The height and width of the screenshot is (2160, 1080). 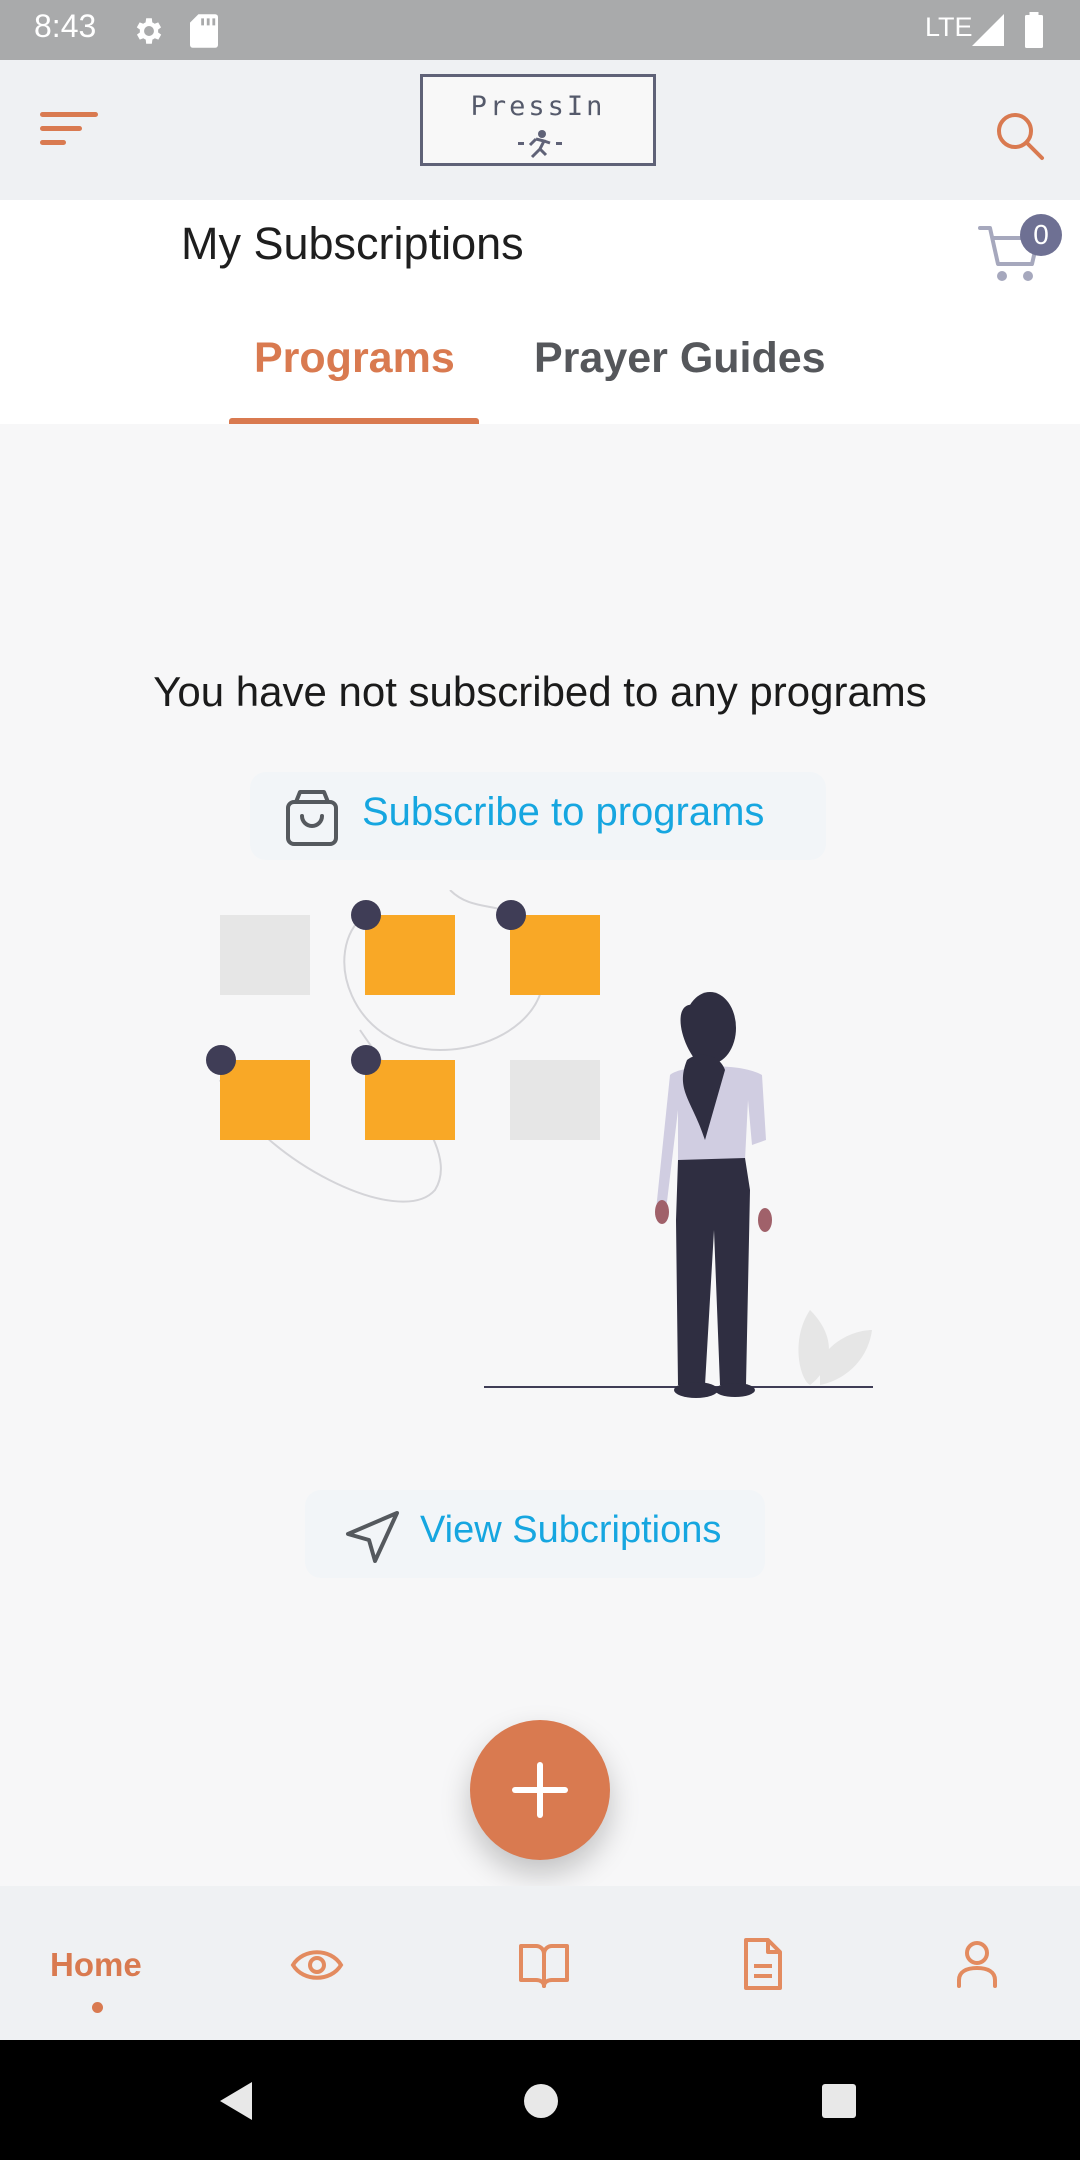 I want to click on app-logo: PressIn, so click(x=538, y=120).